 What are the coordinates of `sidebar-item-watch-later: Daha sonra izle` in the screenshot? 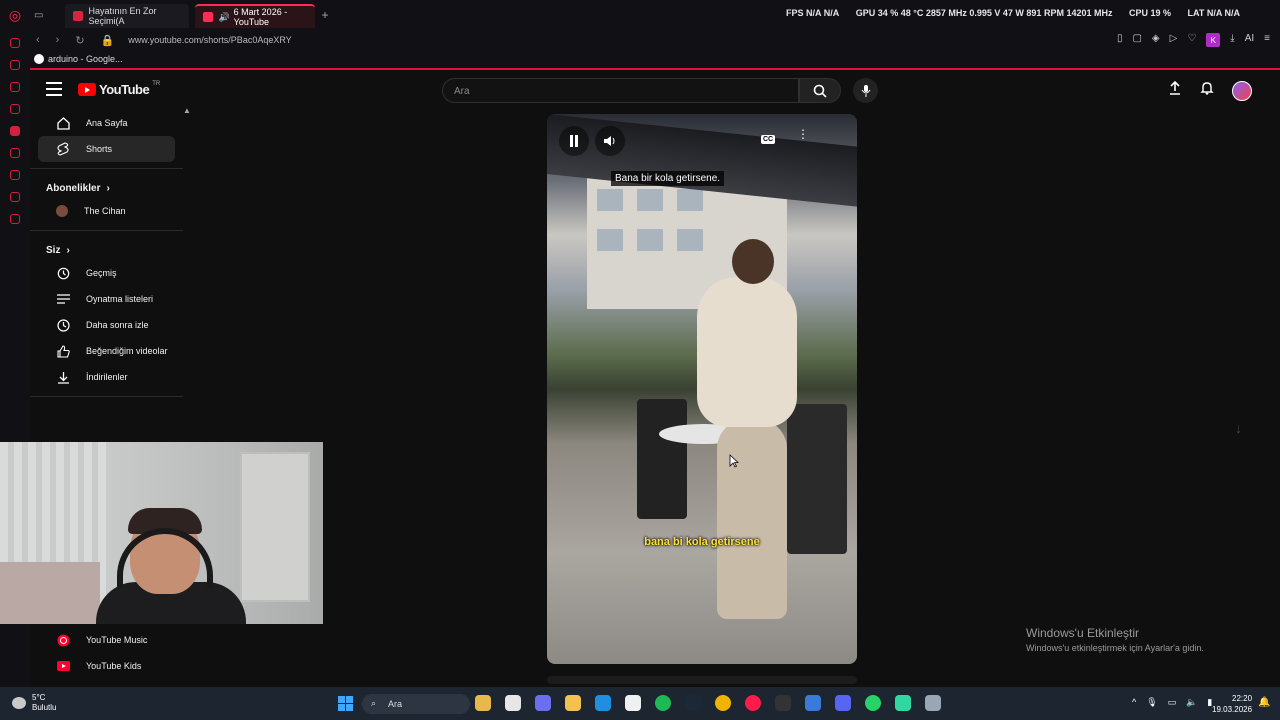 It's located at (106, 325).